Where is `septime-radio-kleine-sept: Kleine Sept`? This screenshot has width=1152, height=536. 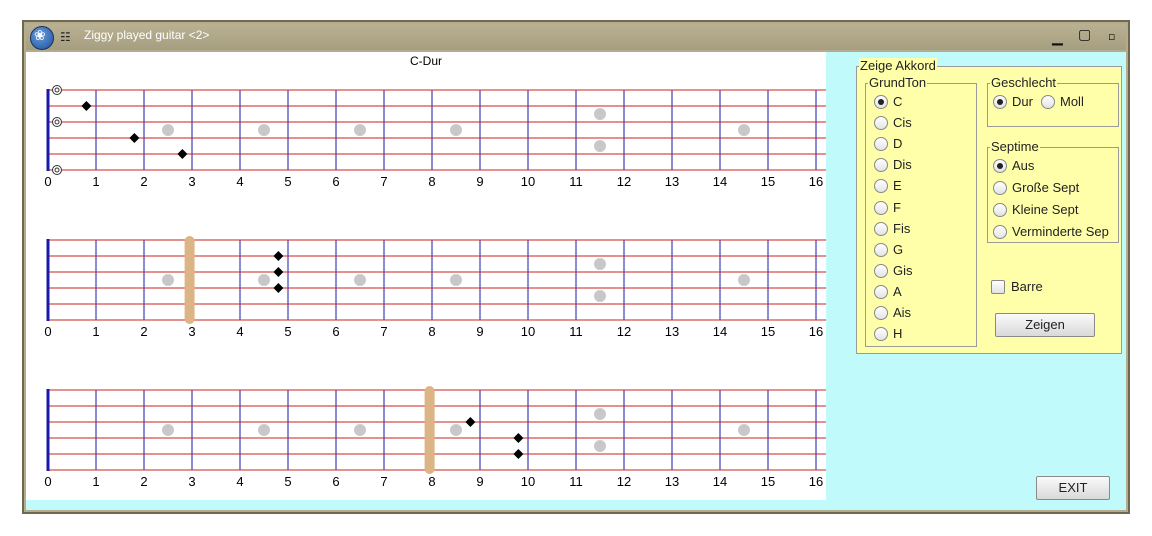
septime-radio-kleine-sept: Kleine Sept is located at coordinates (1036, 210).